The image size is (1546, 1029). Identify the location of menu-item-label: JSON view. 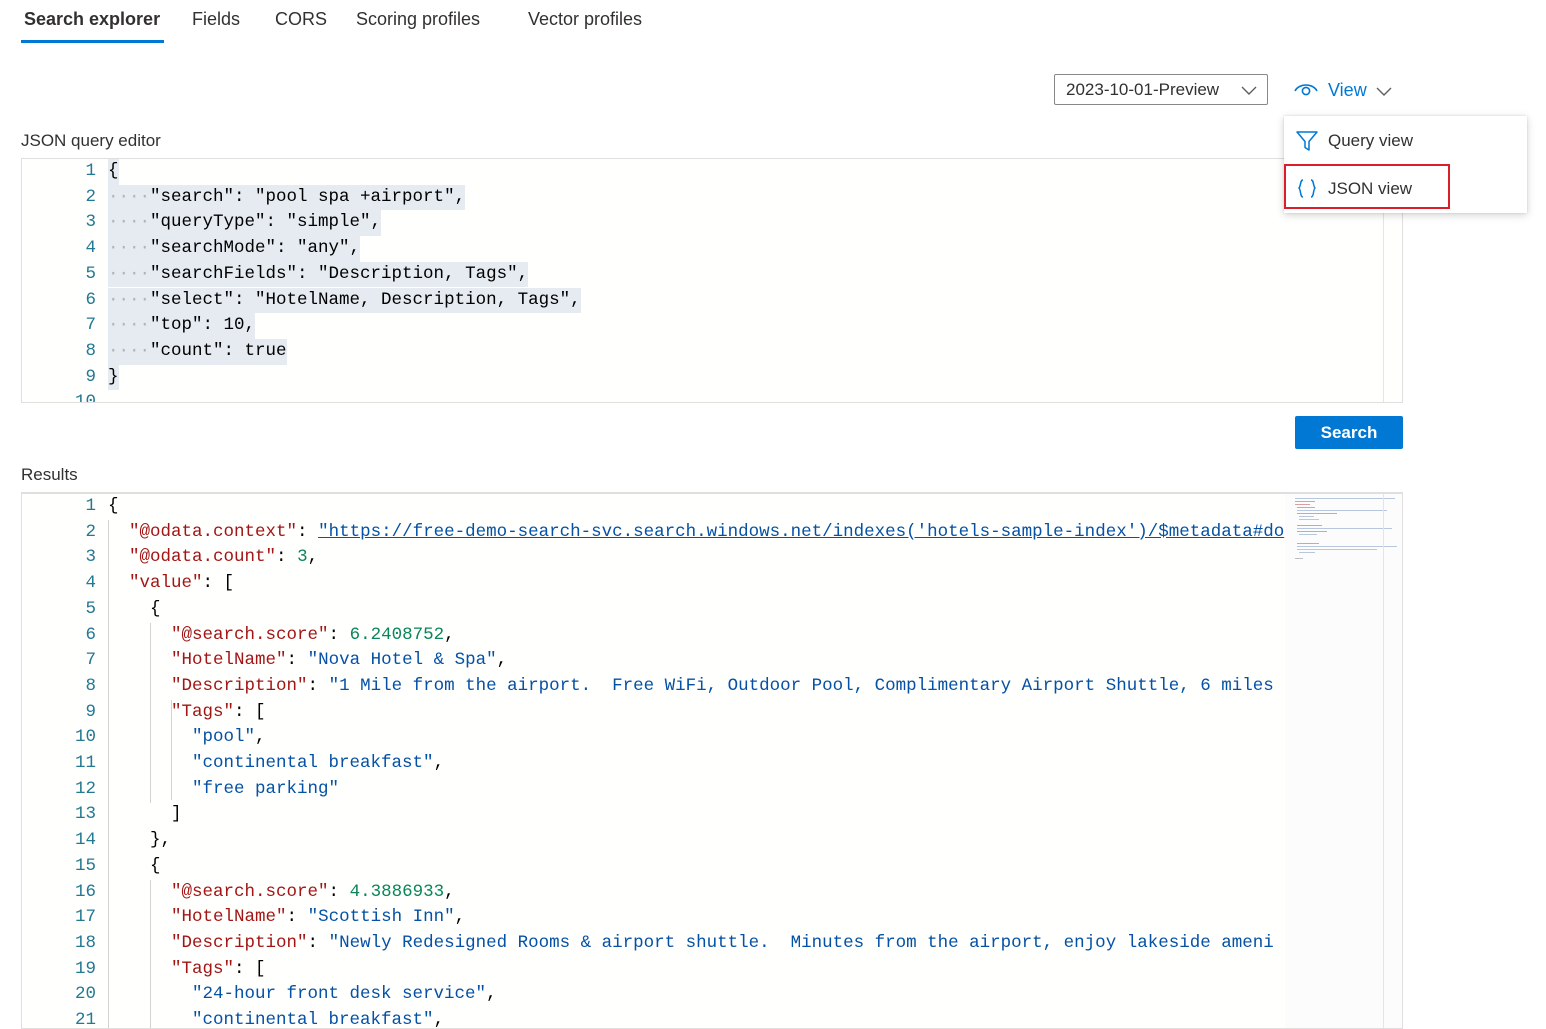
(1370, 188).